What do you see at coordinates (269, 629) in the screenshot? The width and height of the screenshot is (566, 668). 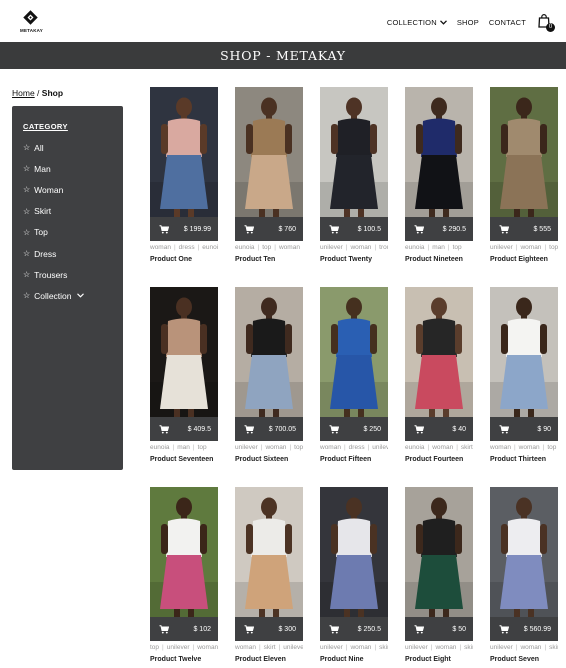 I see `add-to-cart-bar: $ 300` at bounding box center [269, 629].